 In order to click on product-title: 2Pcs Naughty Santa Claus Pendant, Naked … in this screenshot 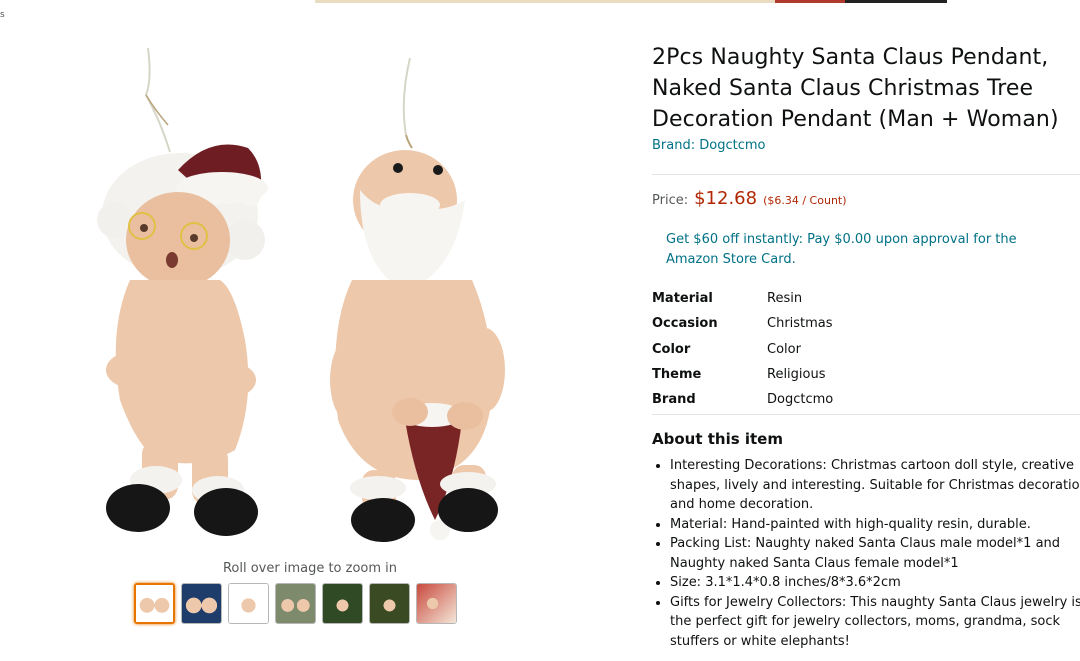, I will do `click(855, 88)`.